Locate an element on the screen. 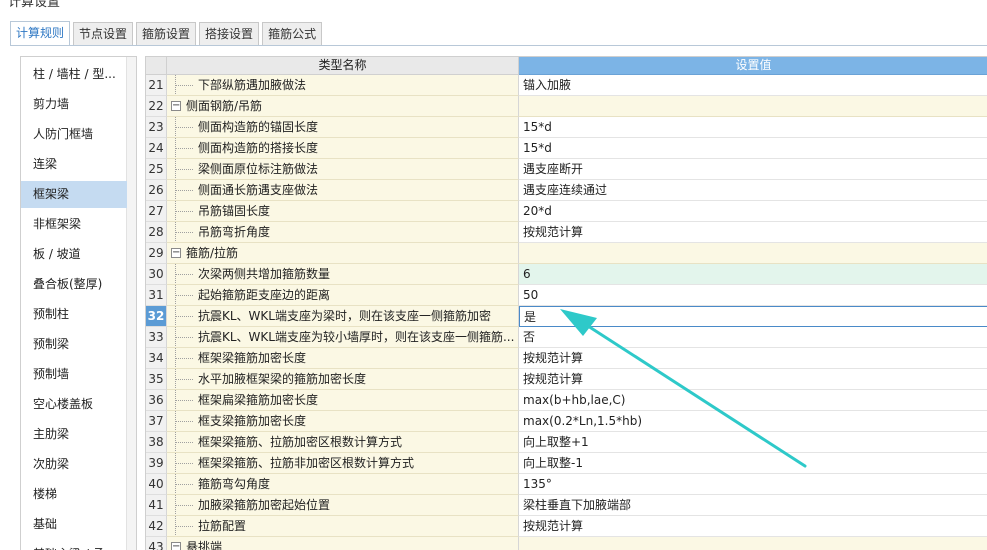 This screenshot has height=550, width=987. table-row: 24 侧面构造筋的搭接长度 15*d is located at coordinates (566, 148).